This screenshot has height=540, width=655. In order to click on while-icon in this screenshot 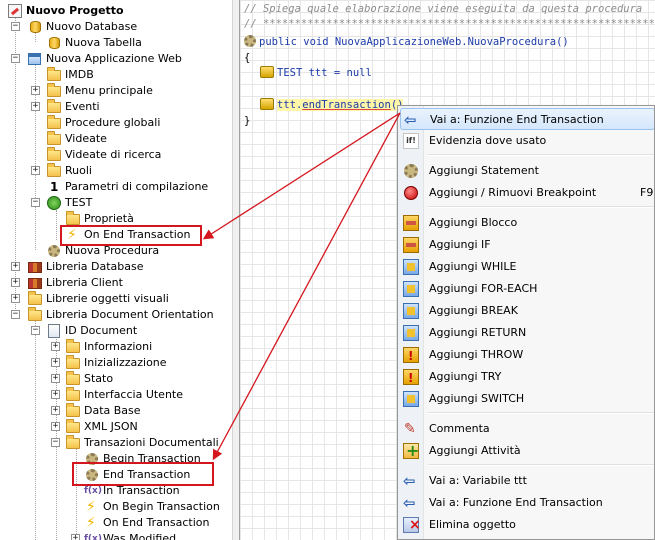, I will do `click(411, 267)`.